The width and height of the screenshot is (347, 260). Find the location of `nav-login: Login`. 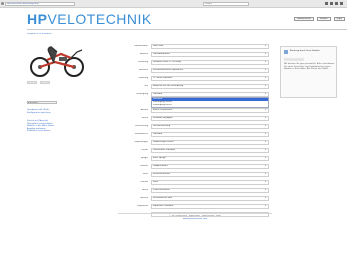

nav-login: Login is located at coordinates (339, 19).